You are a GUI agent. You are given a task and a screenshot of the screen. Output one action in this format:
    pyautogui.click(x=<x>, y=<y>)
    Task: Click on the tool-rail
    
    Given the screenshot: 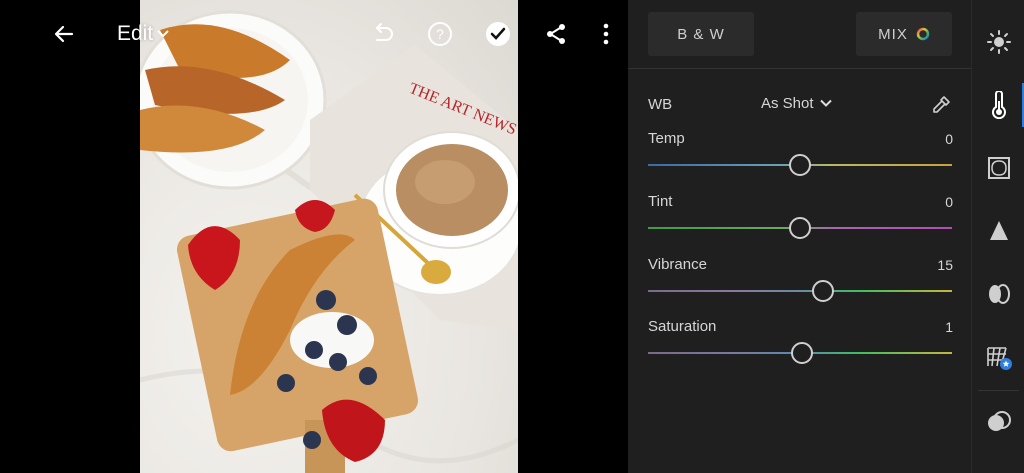 What is the action you would take?
    pyautogui.click(x=997, y=236)
    